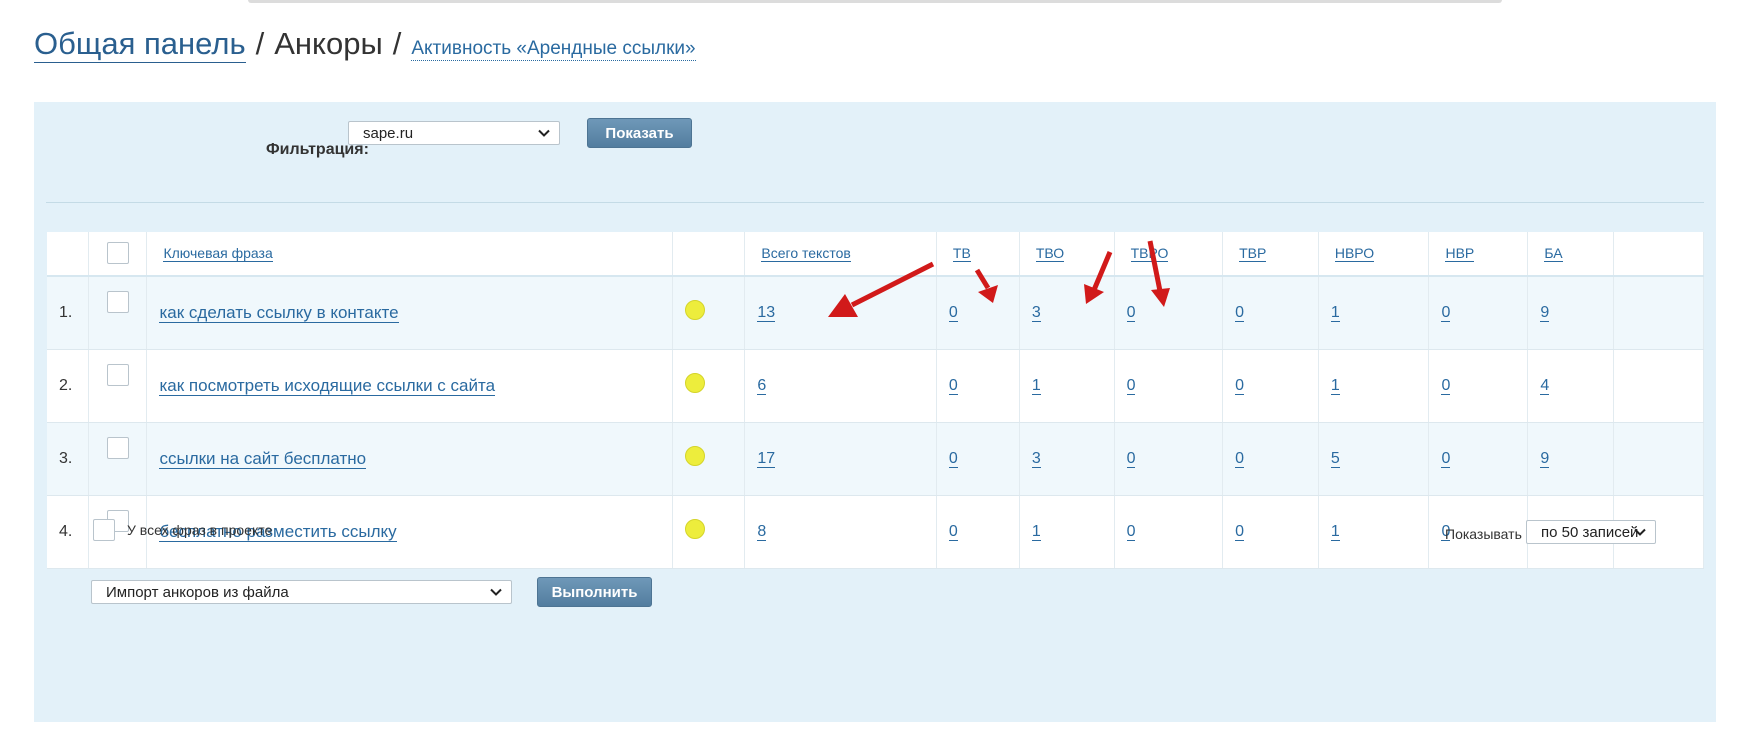 The width and height of the screenshot is (1756, 740). I want to click on per-page-select: по 50 записей, so click(1591, 532).